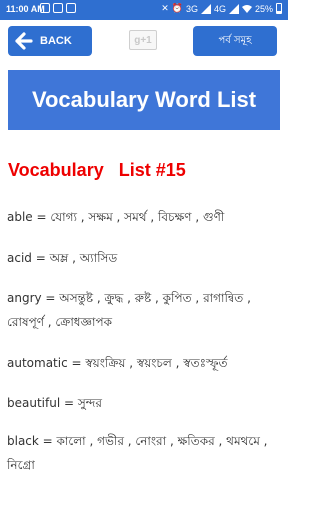  Describe the element at coordinates (144, 10) in the screenshot. I see `status-bar: 11:00 AM ✕ ⏰ 3G 4G 25%` at that location.